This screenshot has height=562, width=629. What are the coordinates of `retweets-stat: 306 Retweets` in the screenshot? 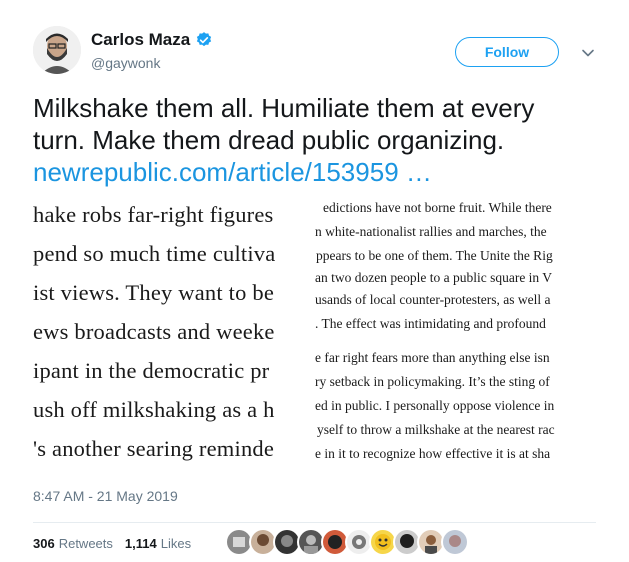 It's located at (73, 543).